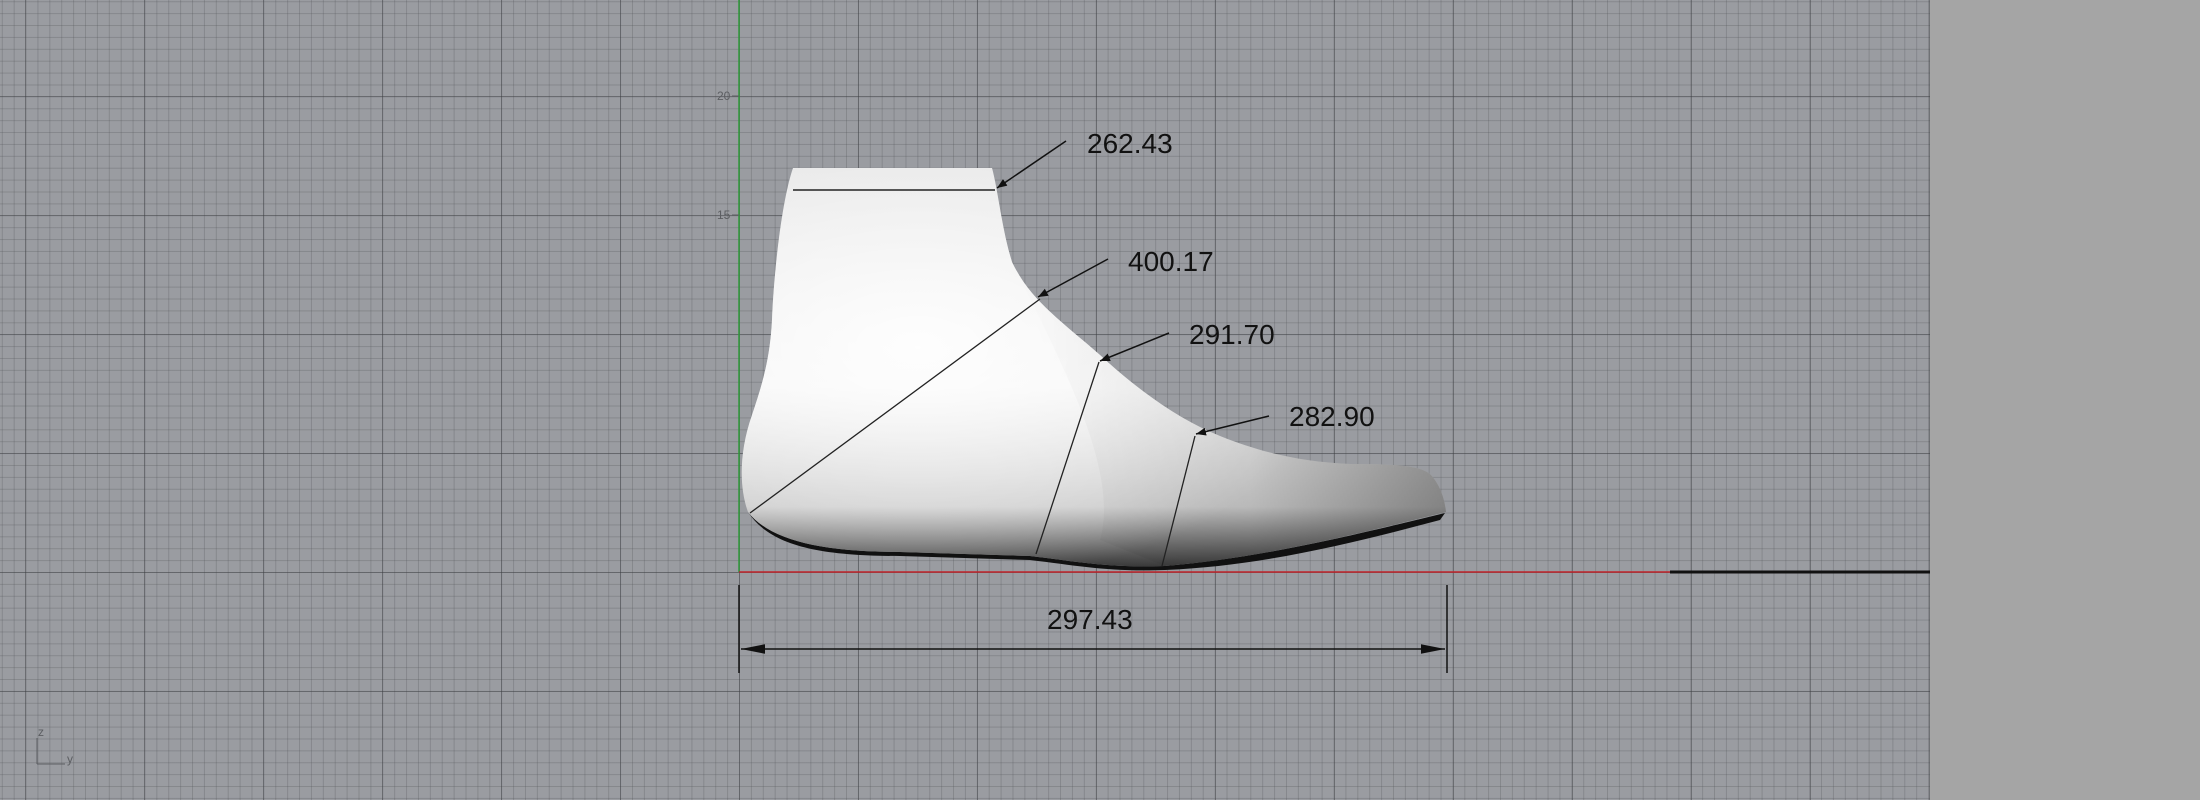  What do you see at coordinates (41, 732) in the screenshot?
I see `axis-label-z: z` at bounding box center [41, 732].